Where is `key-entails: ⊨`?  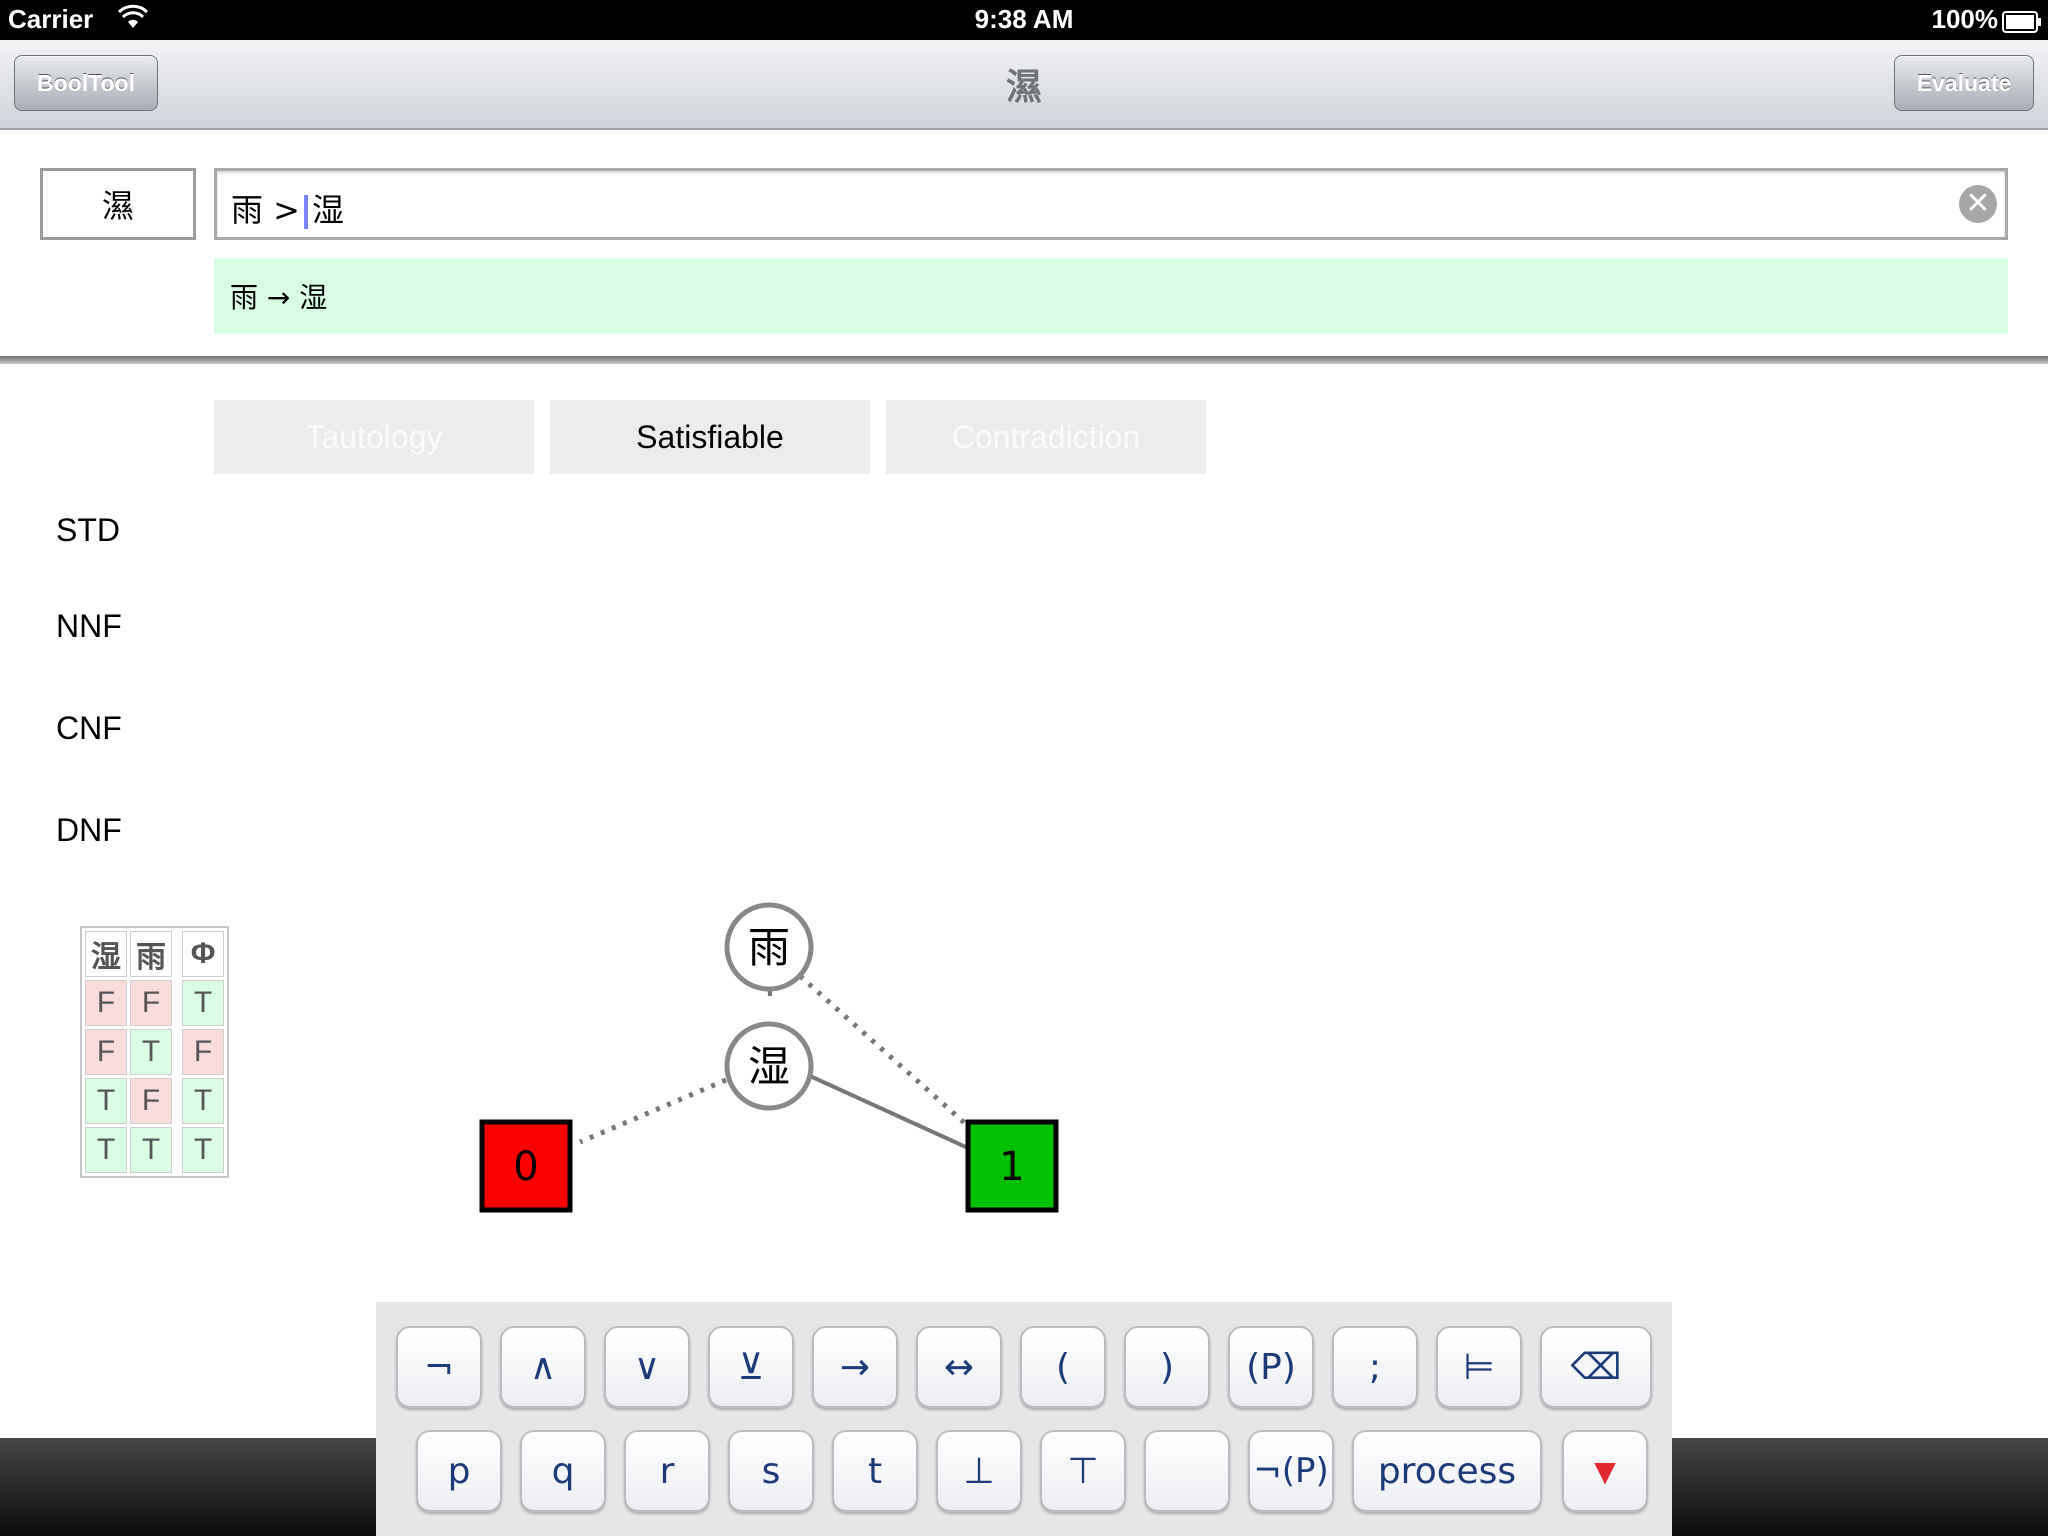
key-entails: ⊨ is located at coordinates (1479, 1367).